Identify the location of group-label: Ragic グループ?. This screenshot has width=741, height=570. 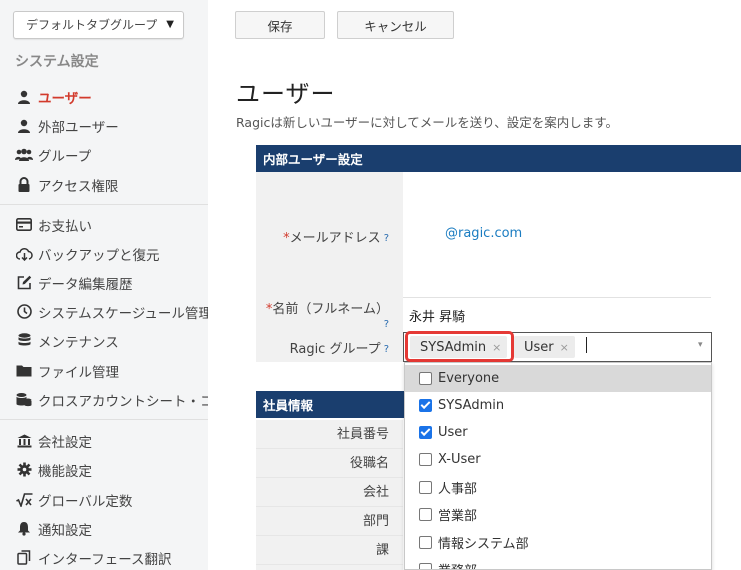
(329, 347).